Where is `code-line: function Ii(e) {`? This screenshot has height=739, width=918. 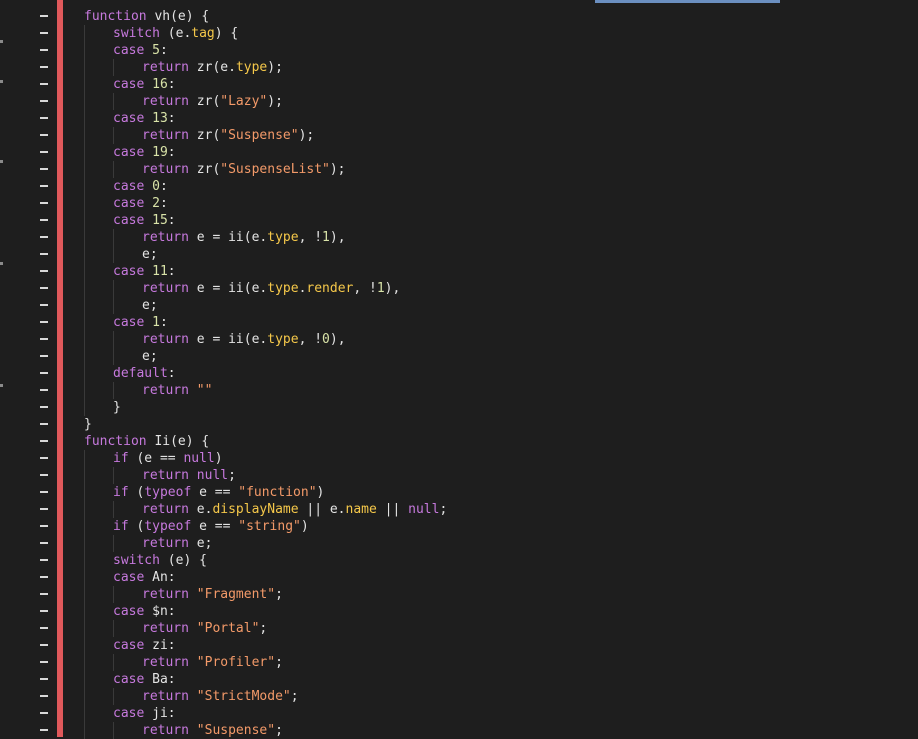
code-line: function Ii(e) { is located at coordinates (459, 441).